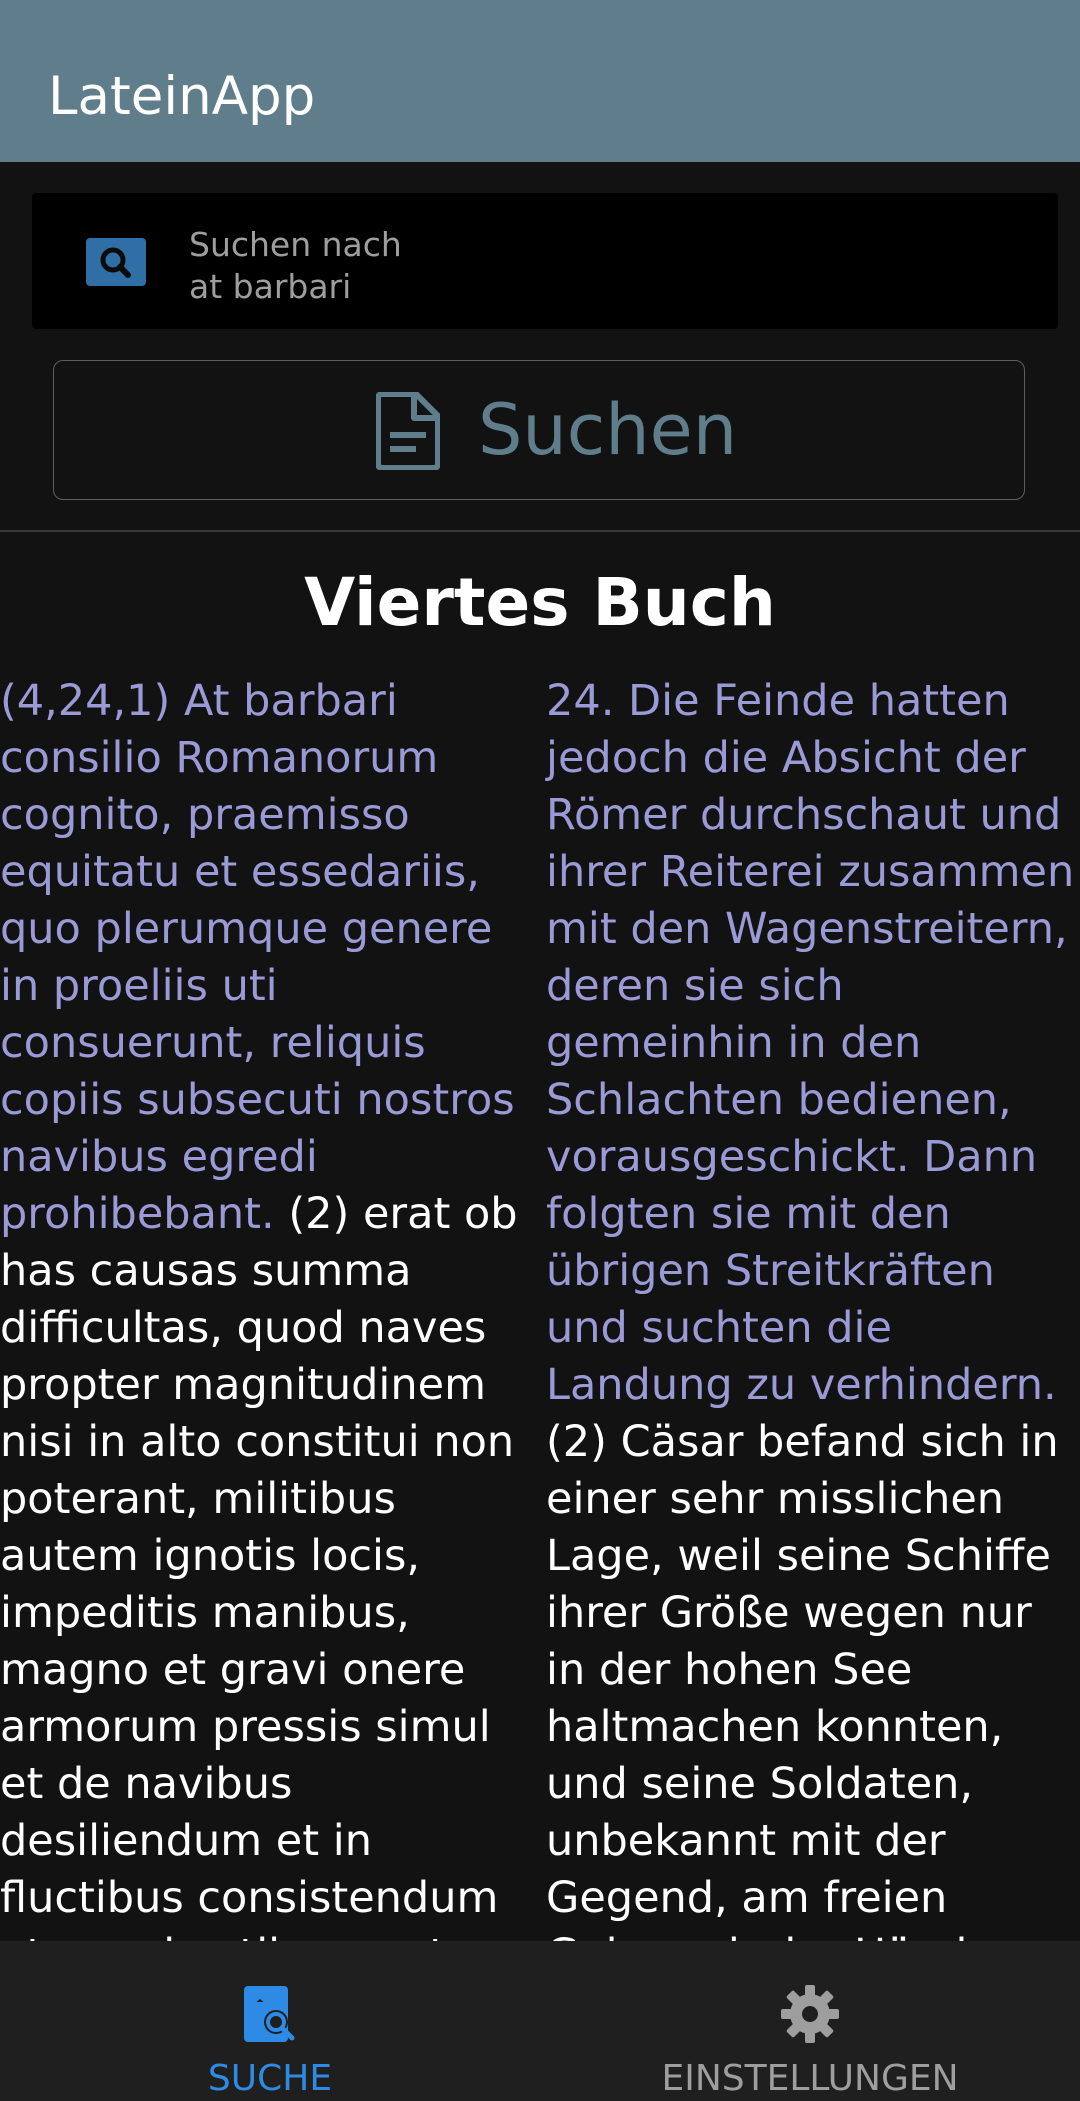  What do you see at coordinates (540, 602) in the screenshot?
I see `book-title: Viertes Buch` at bounding box center [540, 602].